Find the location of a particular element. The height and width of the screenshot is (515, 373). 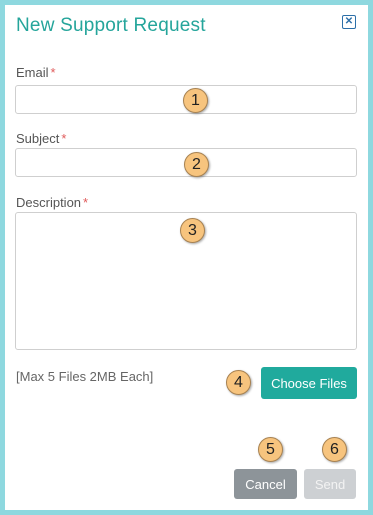

description-label: Description * is located at coordinates (52, 202).